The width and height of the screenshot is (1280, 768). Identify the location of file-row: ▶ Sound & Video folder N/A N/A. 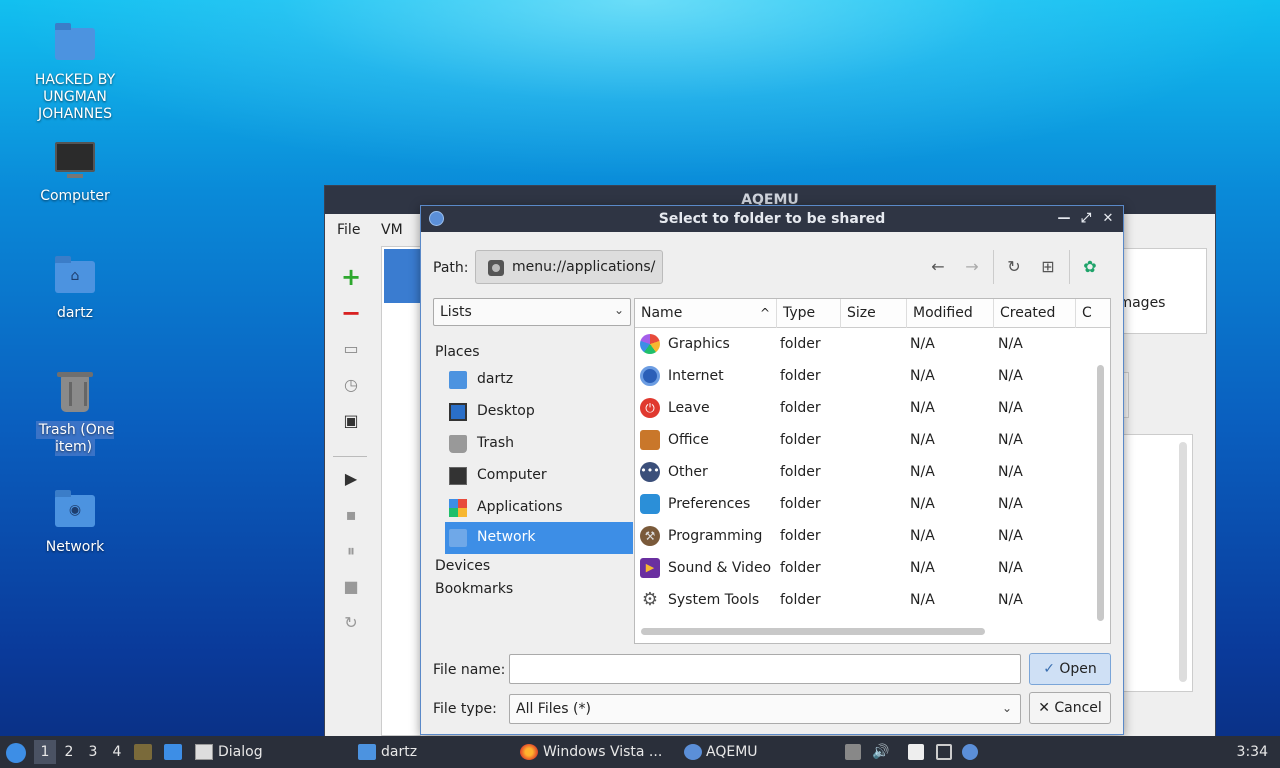
(862, 569).